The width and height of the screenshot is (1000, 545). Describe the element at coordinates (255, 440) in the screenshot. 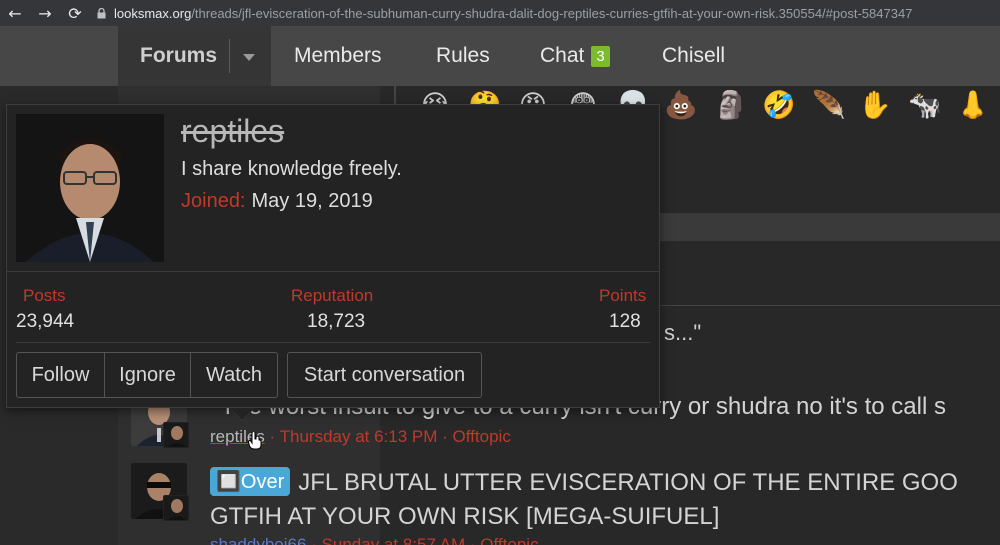

I see `hand-cursor-icon` at that location.